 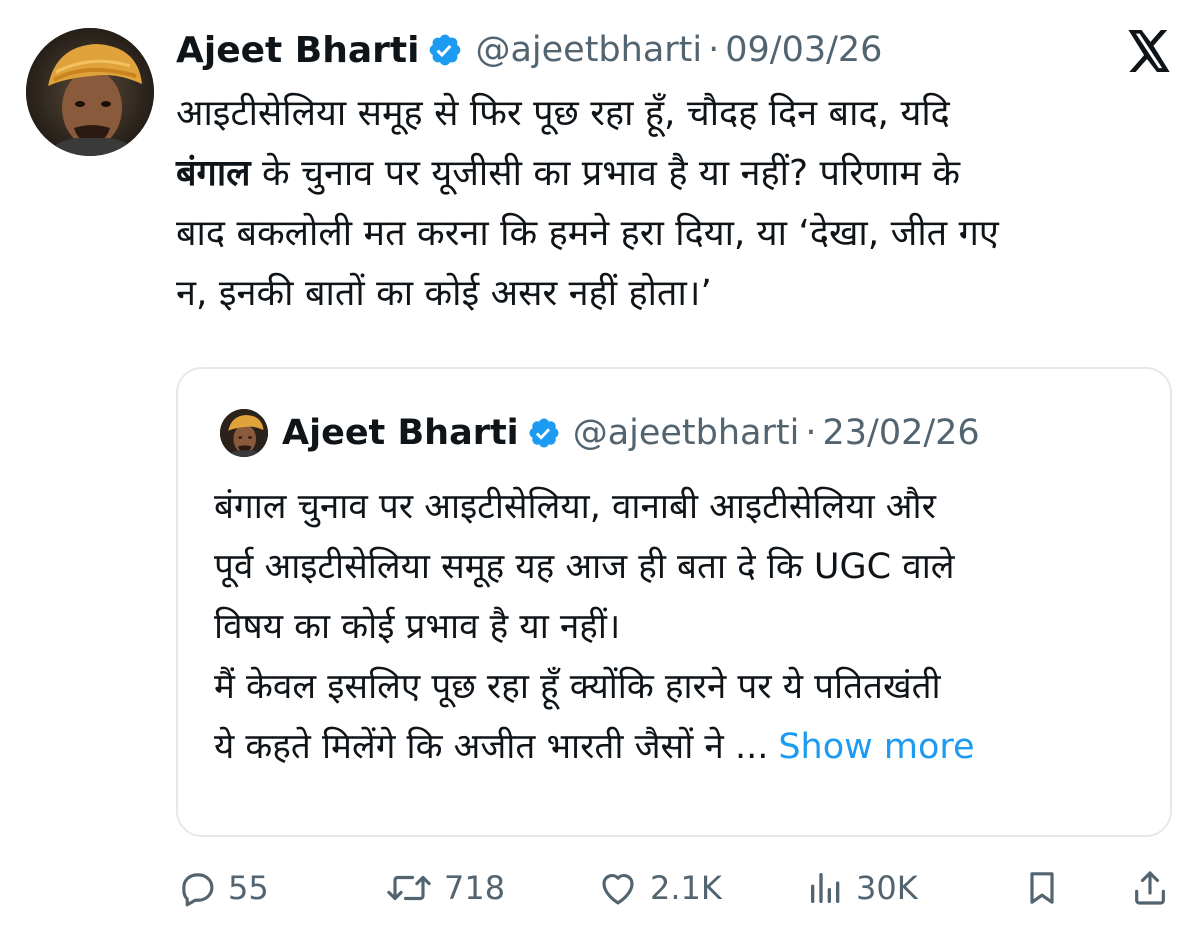 I want to click on tweet-header: Ajeet Bharti @ajeetbharti · 09/03/26, so click(x=529, y=50).